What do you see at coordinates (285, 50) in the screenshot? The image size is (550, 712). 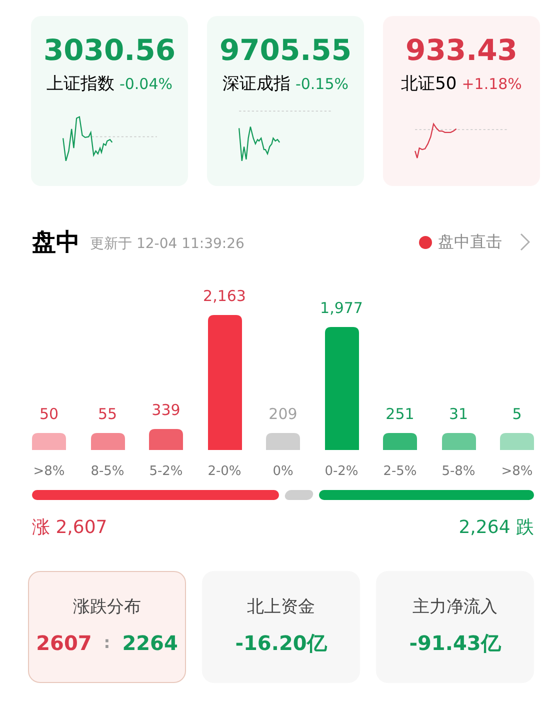 I see `index-value: 9705.55` at bounding box center [285, 50].